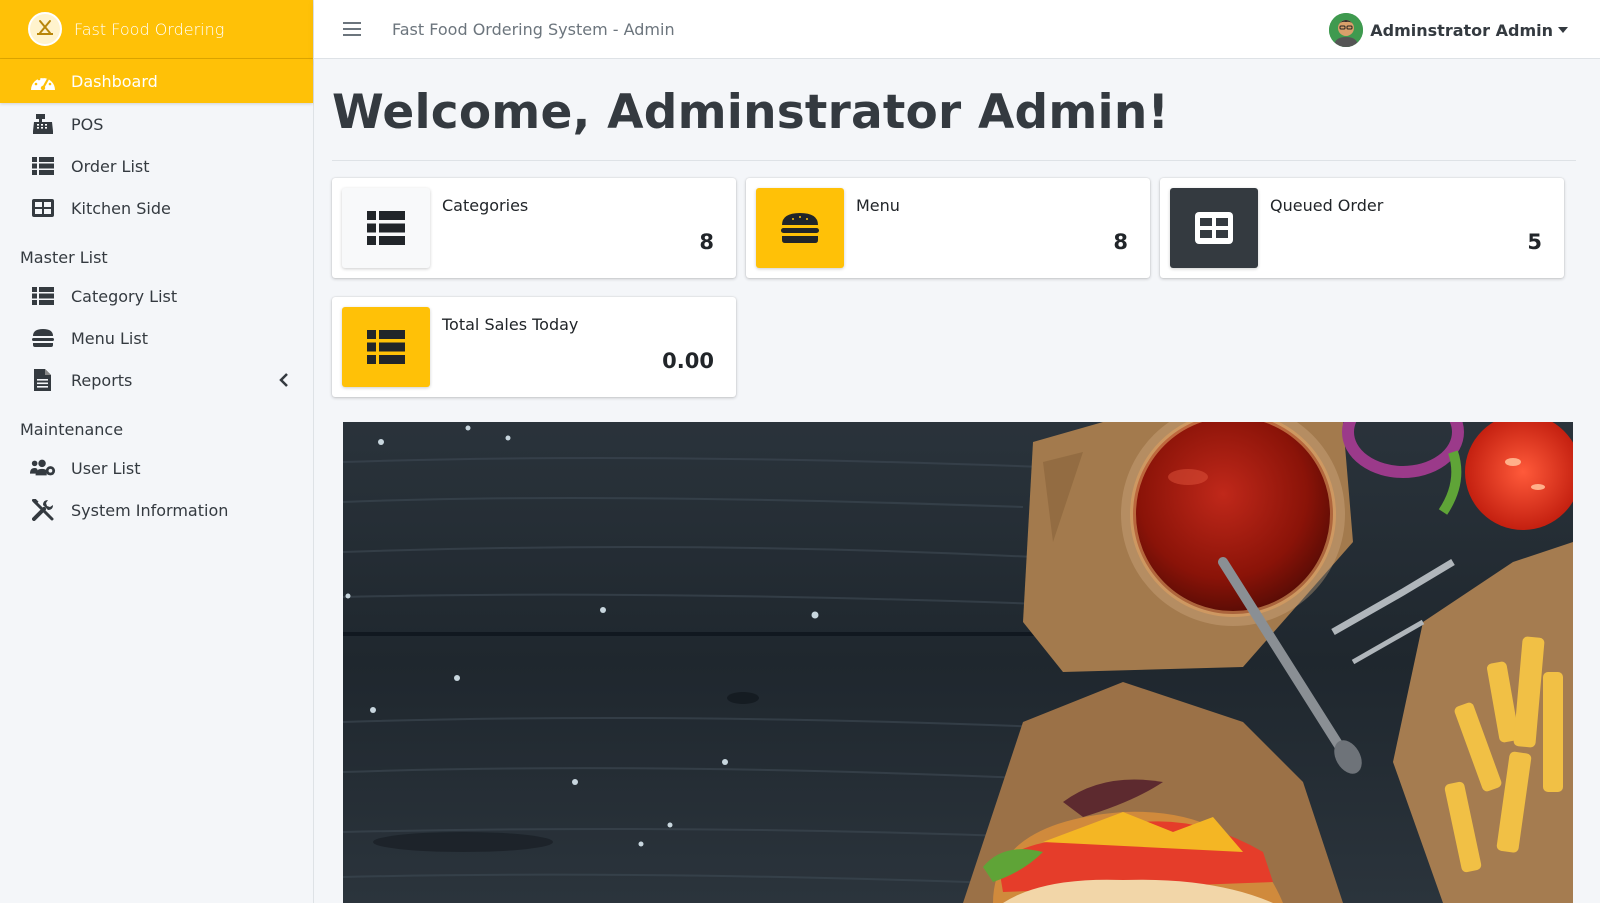  I want to click on sidebar-item-label: Dashboard, so click(114, 81).